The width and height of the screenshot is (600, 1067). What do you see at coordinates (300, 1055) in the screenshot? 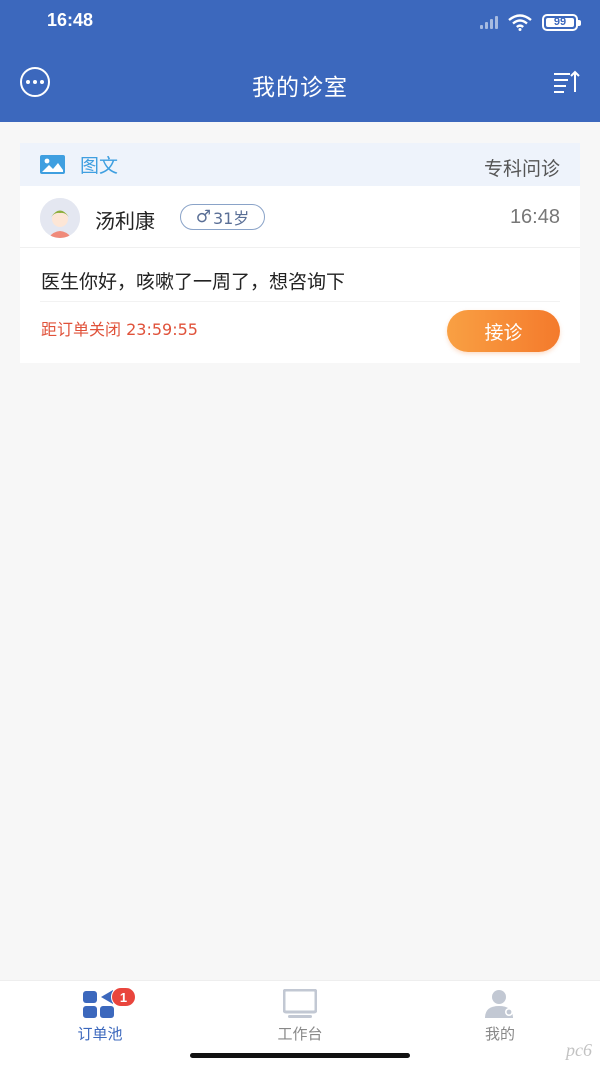
I see `home-indicator` at bounding box center [300, 1055].